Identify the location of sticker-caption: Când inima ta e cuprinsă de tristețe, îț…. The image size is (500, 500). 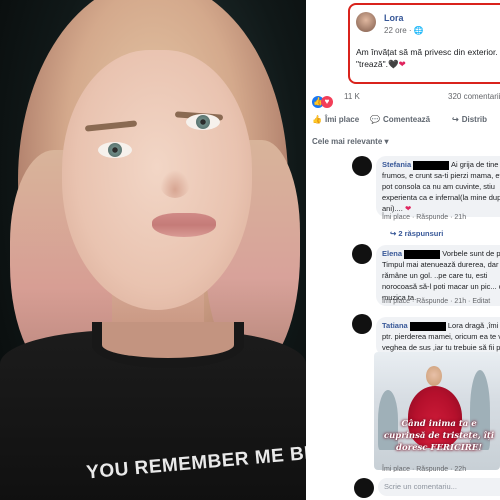
(439, 436).